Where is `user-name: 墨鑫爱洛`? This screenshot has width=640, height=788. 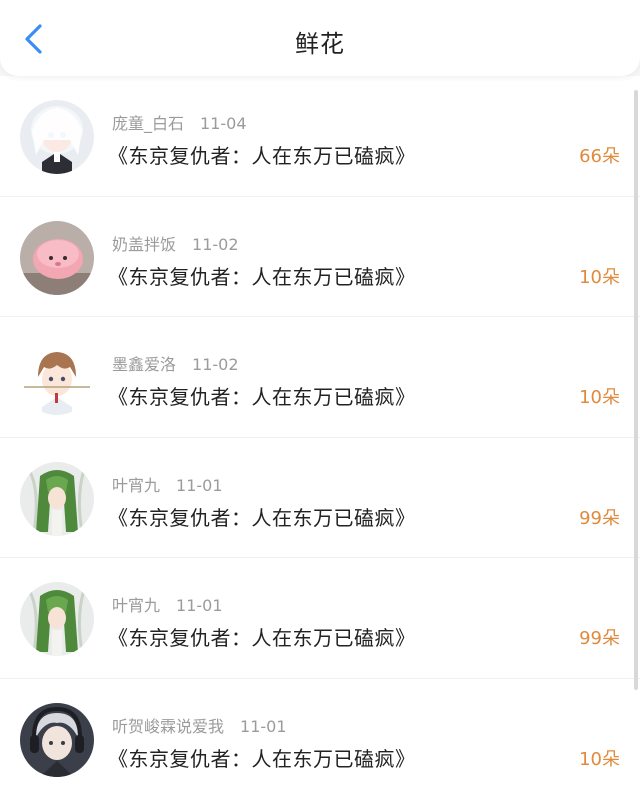 user-name: 墨鑫爱洛 is located at coordinates (144, 364).